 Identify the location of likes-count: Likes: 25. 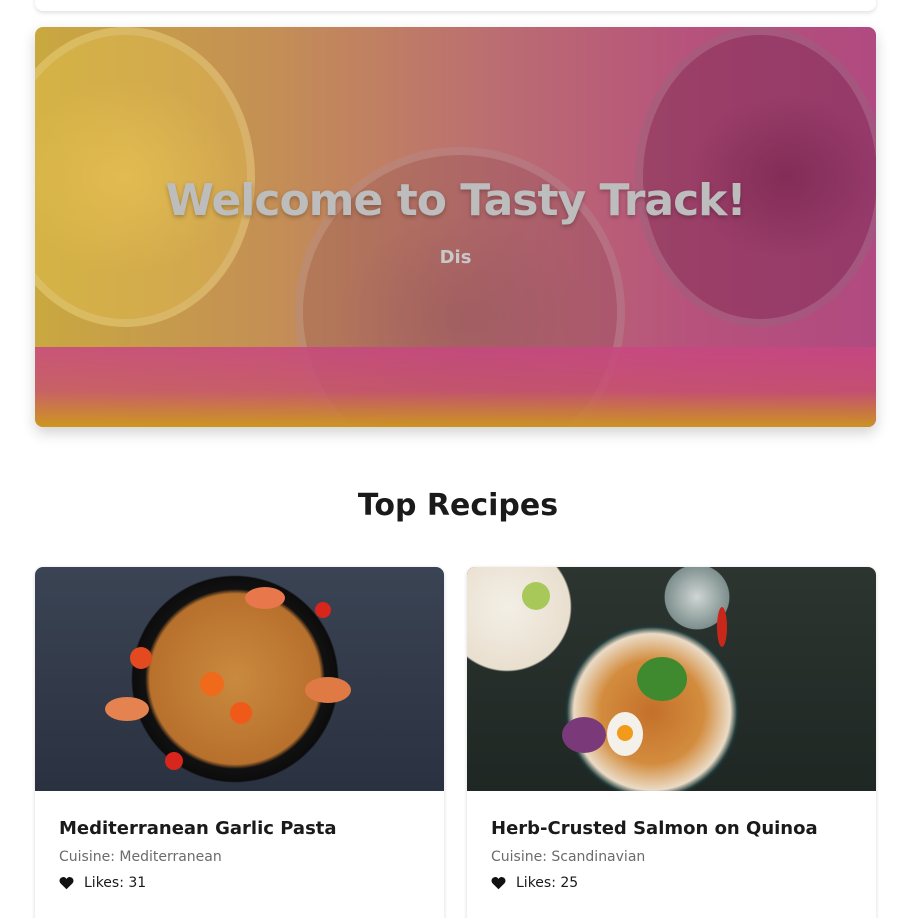
(547, 883).